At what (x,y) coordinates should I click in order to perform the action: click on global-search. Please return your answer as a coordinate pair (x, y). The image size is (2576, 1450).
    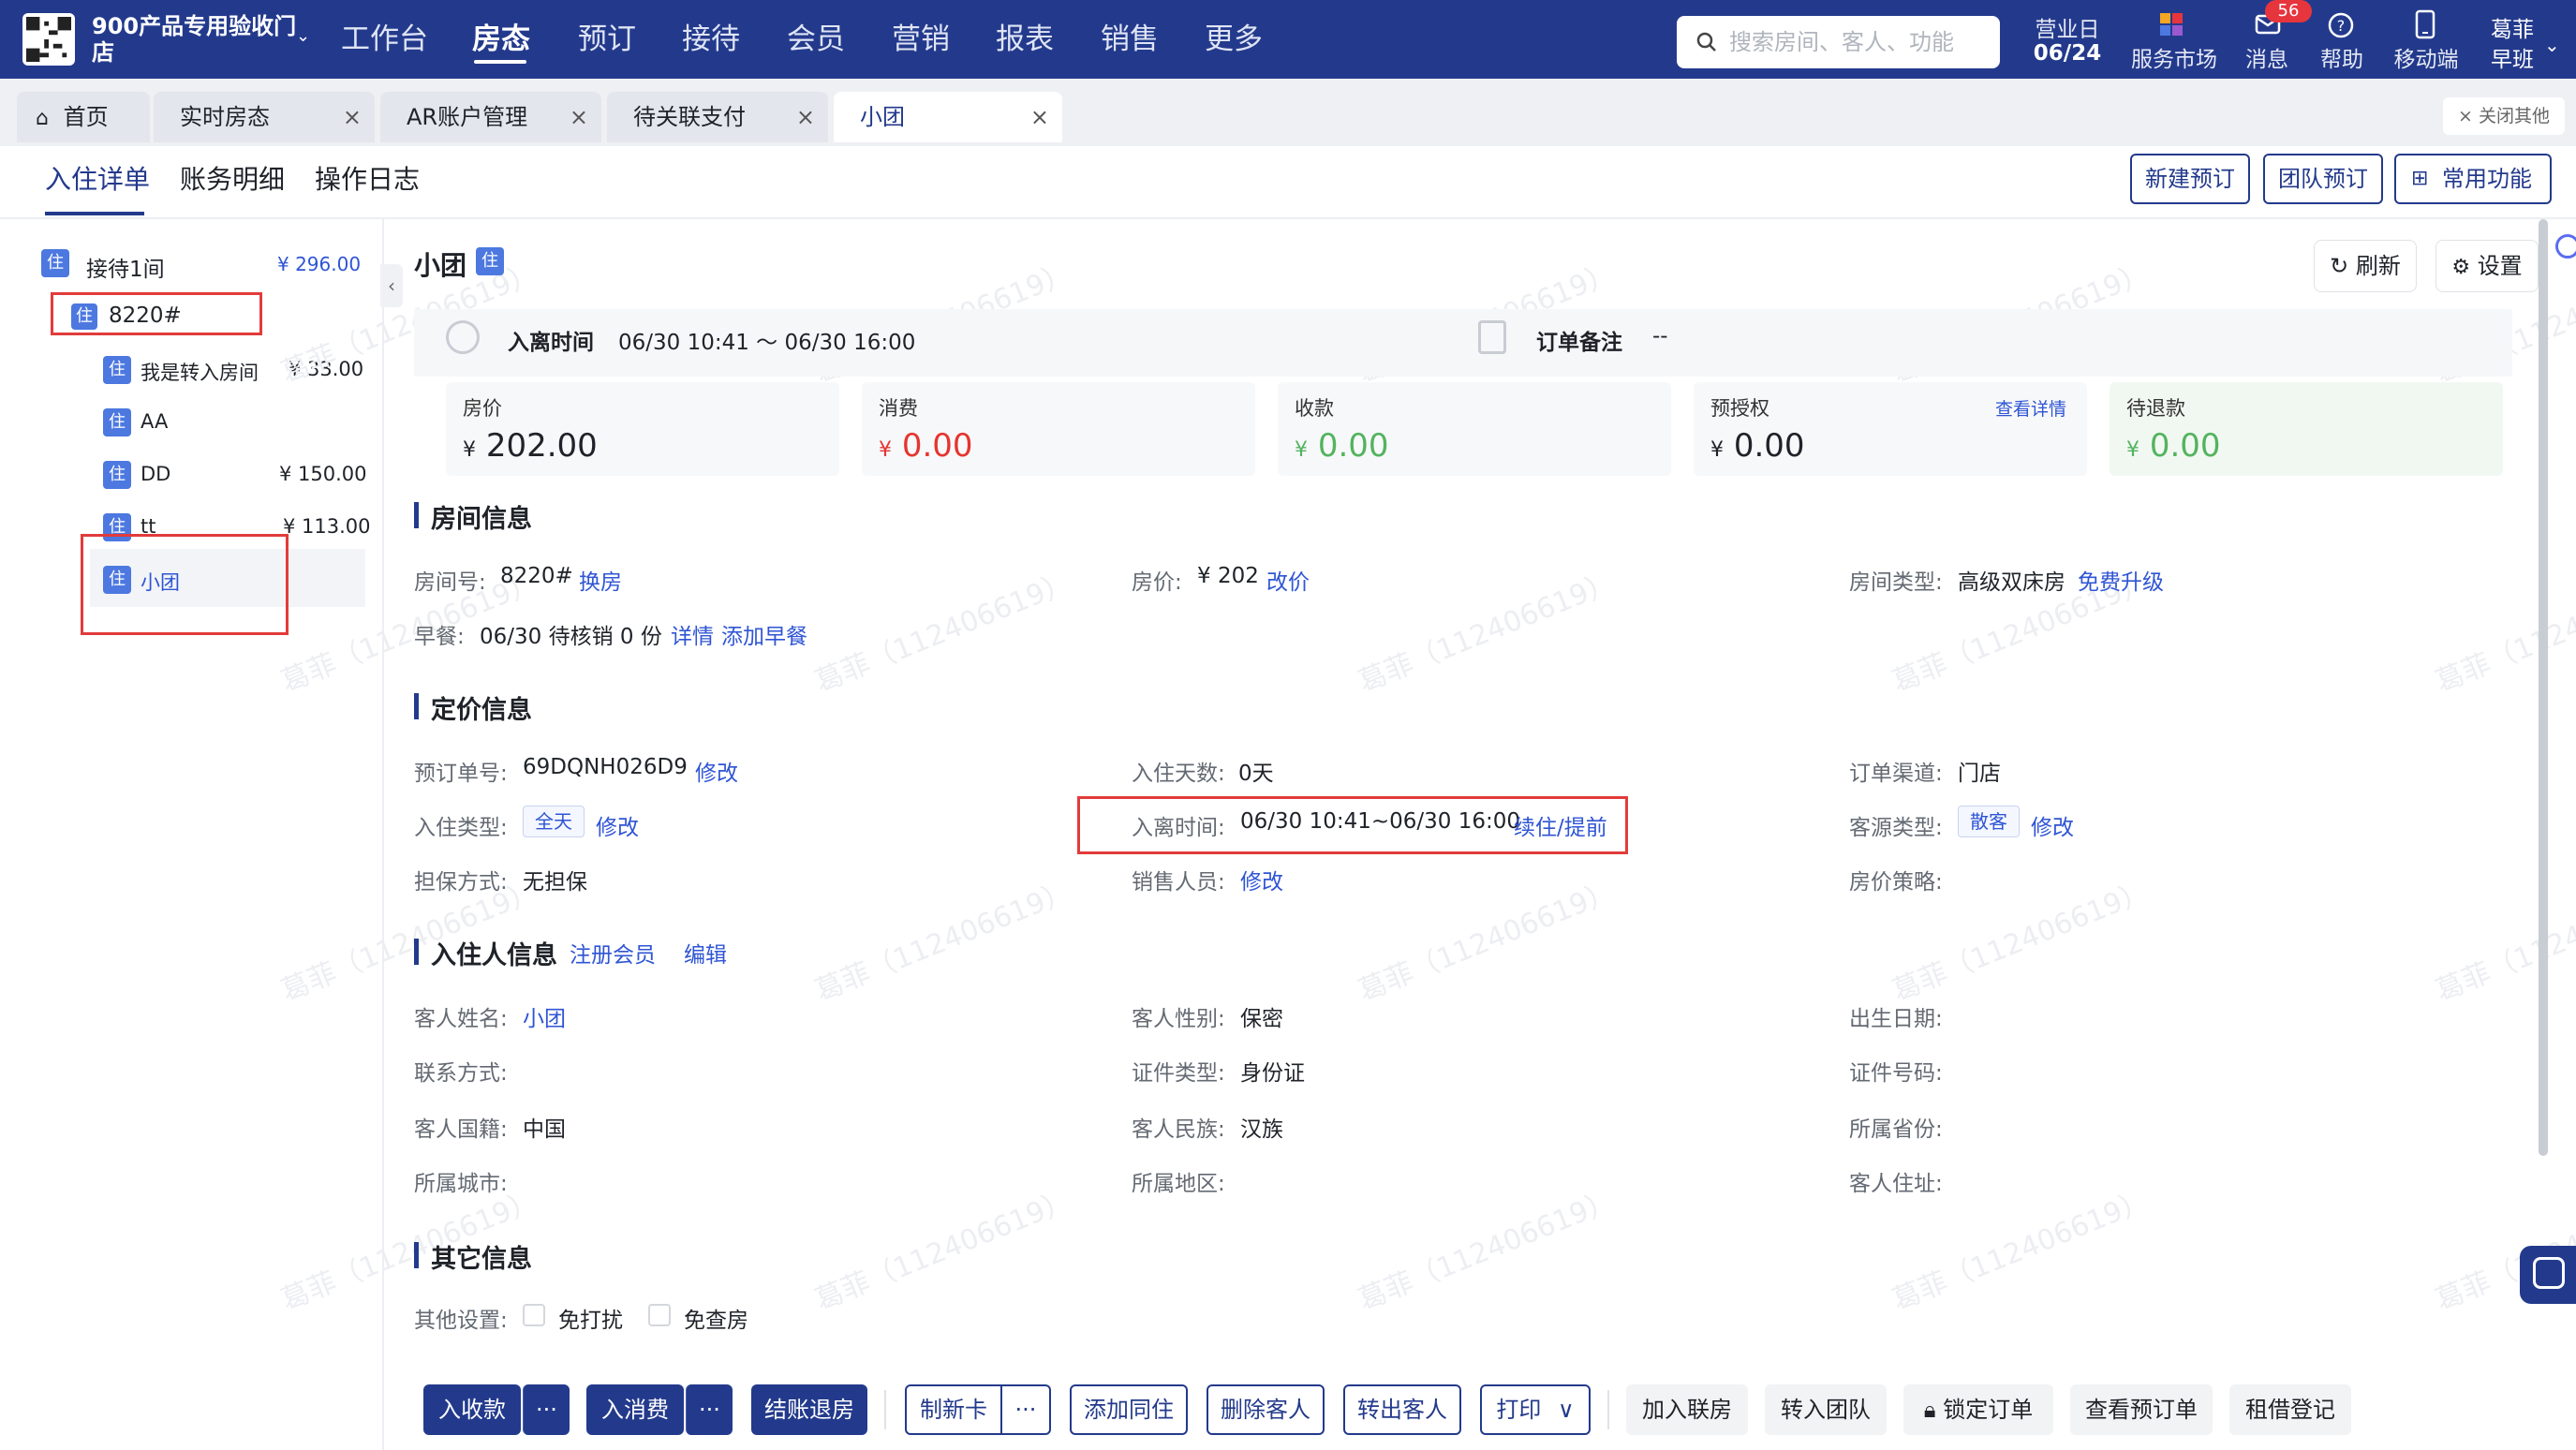
    Looking at the image, I should click on (1839, 42).